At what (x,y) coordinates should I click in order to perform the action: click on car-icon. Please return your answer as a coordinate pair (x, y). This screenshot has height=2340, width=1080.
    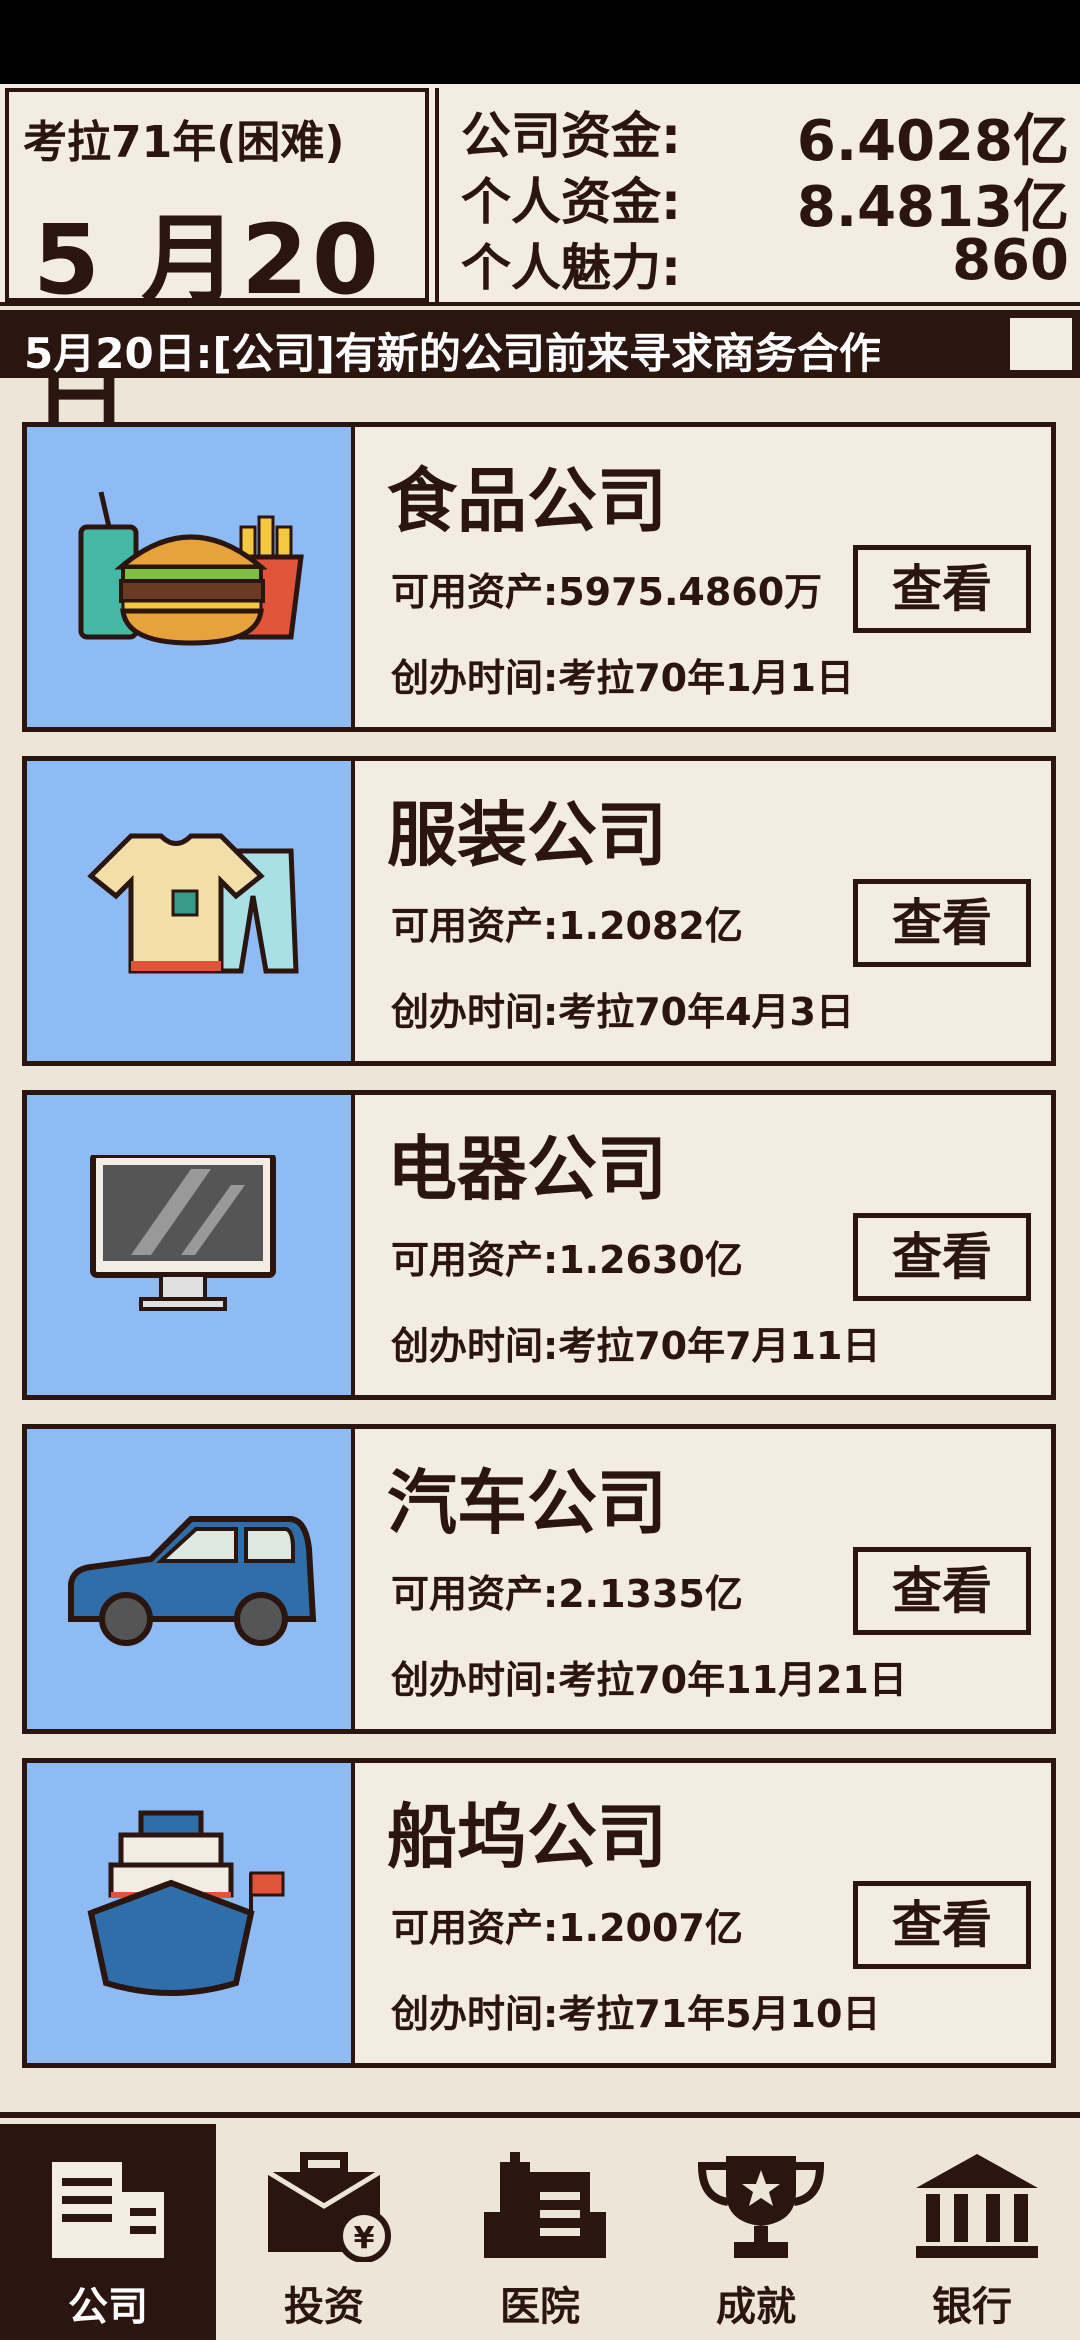
    Looking at the image, I should click on (192, 1581).